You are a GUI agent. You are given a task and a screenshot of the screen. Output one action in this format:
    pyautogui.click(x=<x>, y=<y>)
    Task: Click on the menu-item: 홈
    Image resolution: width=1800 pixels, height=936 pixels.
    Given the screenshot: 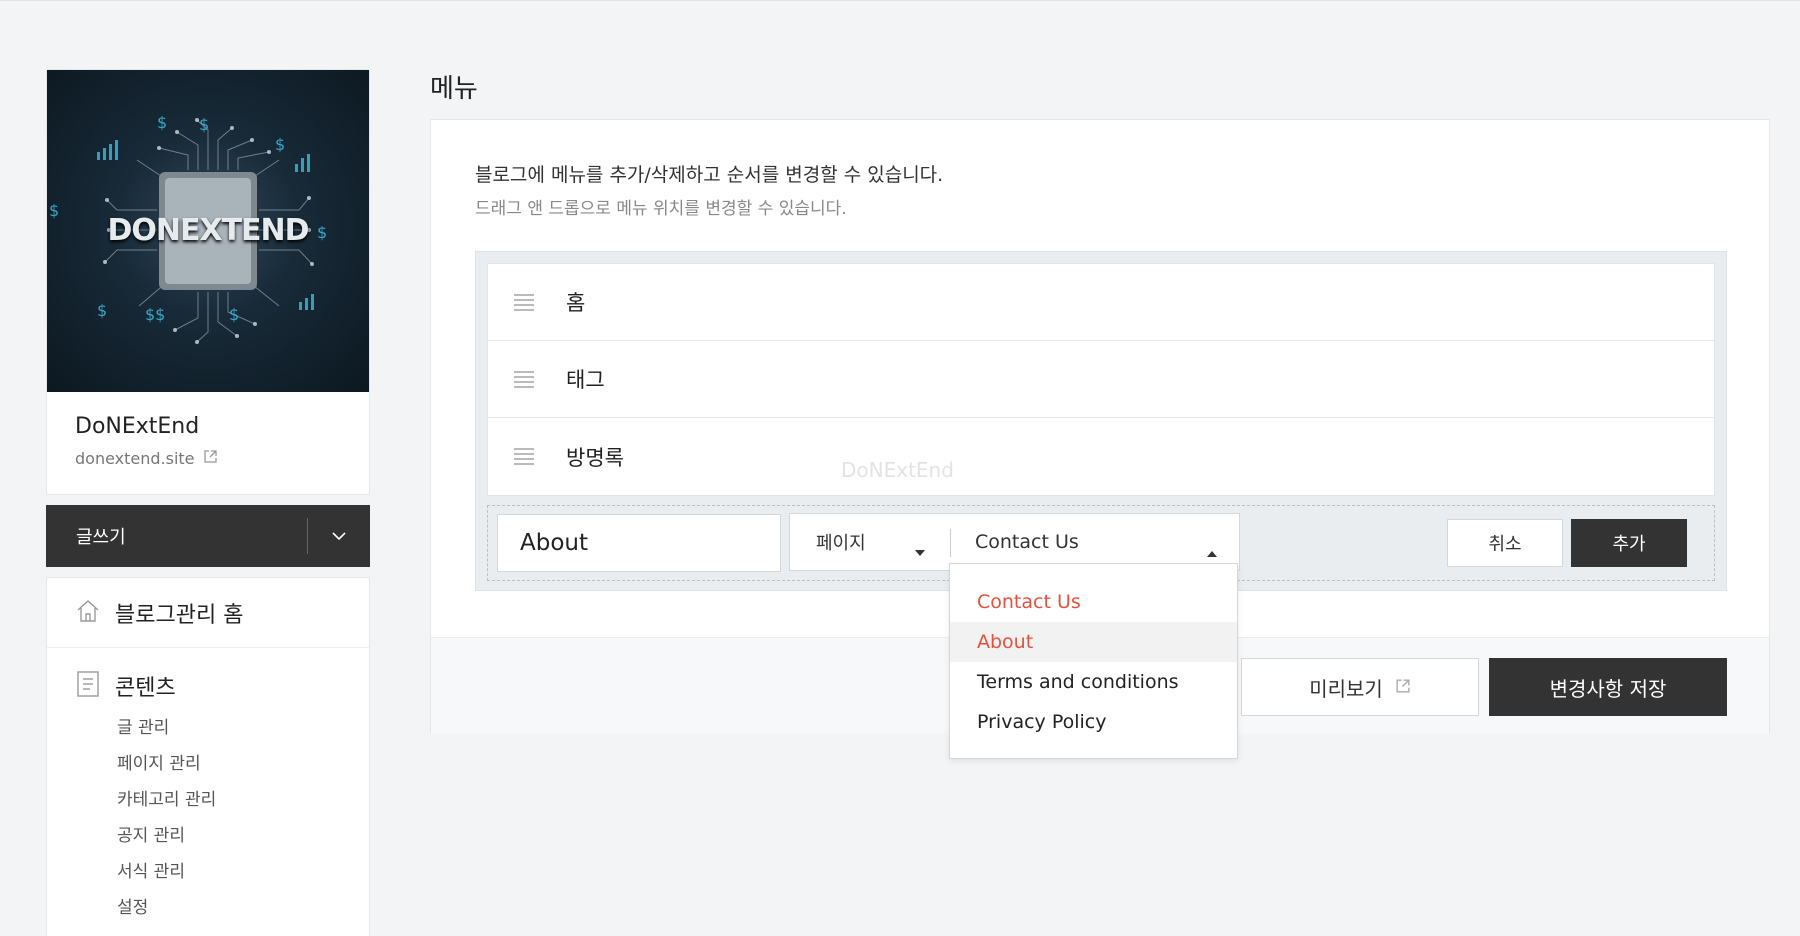 What is the action you would take?
    pyautogui.click(x=1101, y=302)
    